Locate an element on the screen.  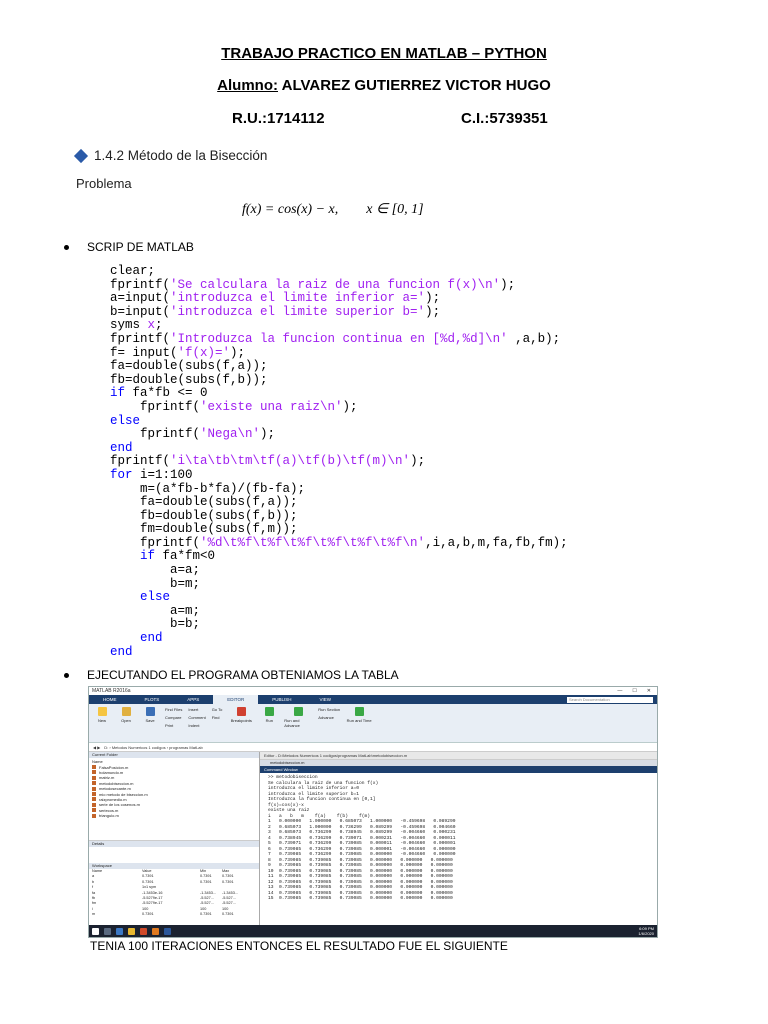
windows-start-icon is located at coordinates (95, 931).